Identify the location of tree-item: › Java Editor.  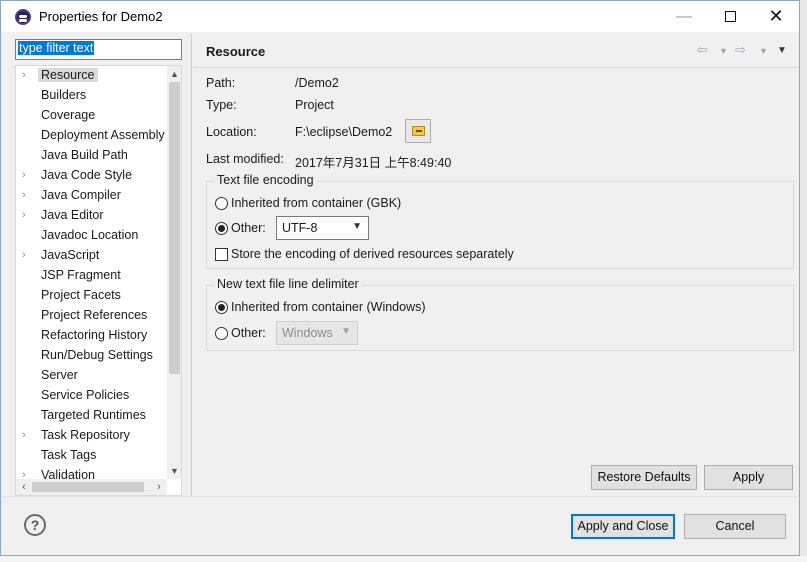
(91, 216).